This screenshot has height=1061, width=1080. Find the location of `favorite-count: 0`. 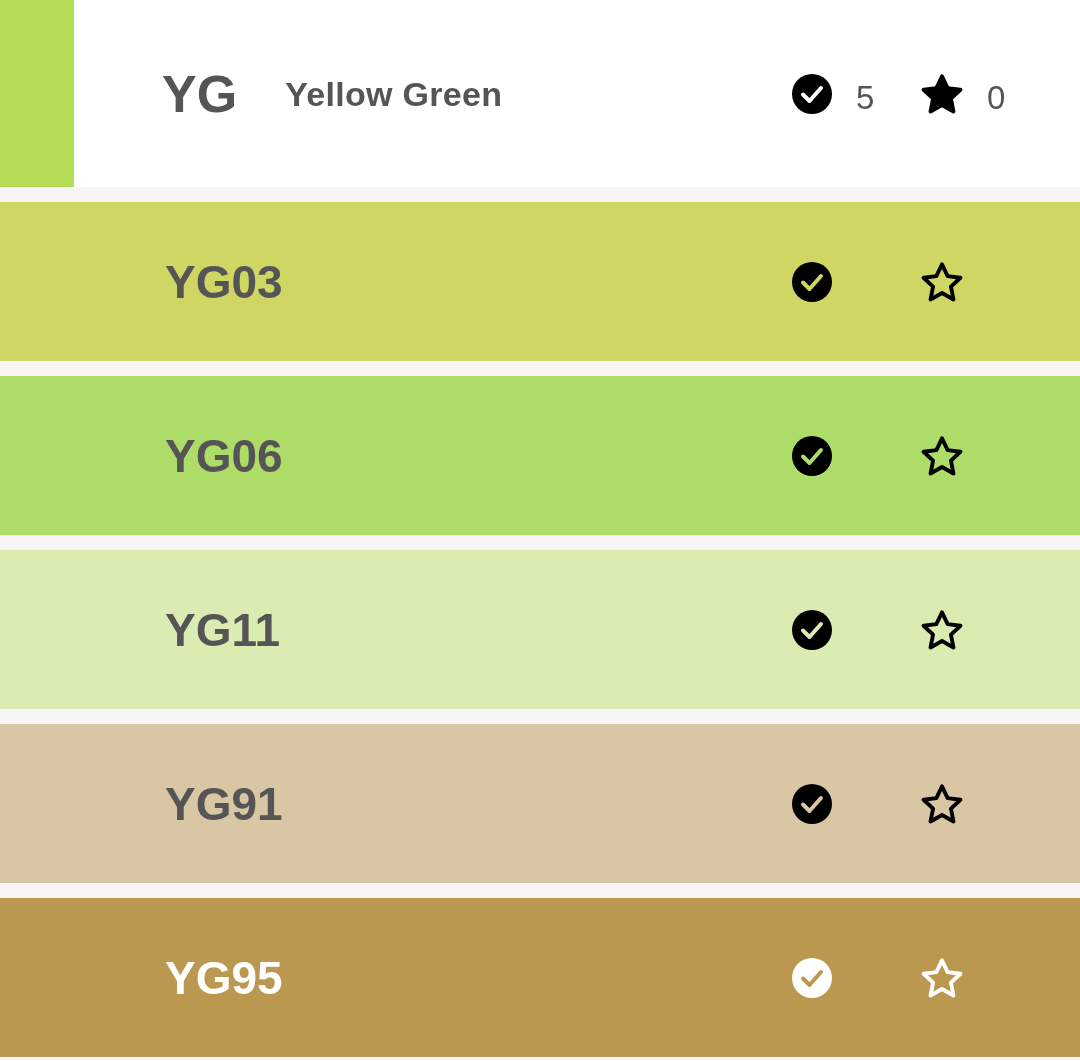

favorite-count: 0 is located at coordinates (996, 97).